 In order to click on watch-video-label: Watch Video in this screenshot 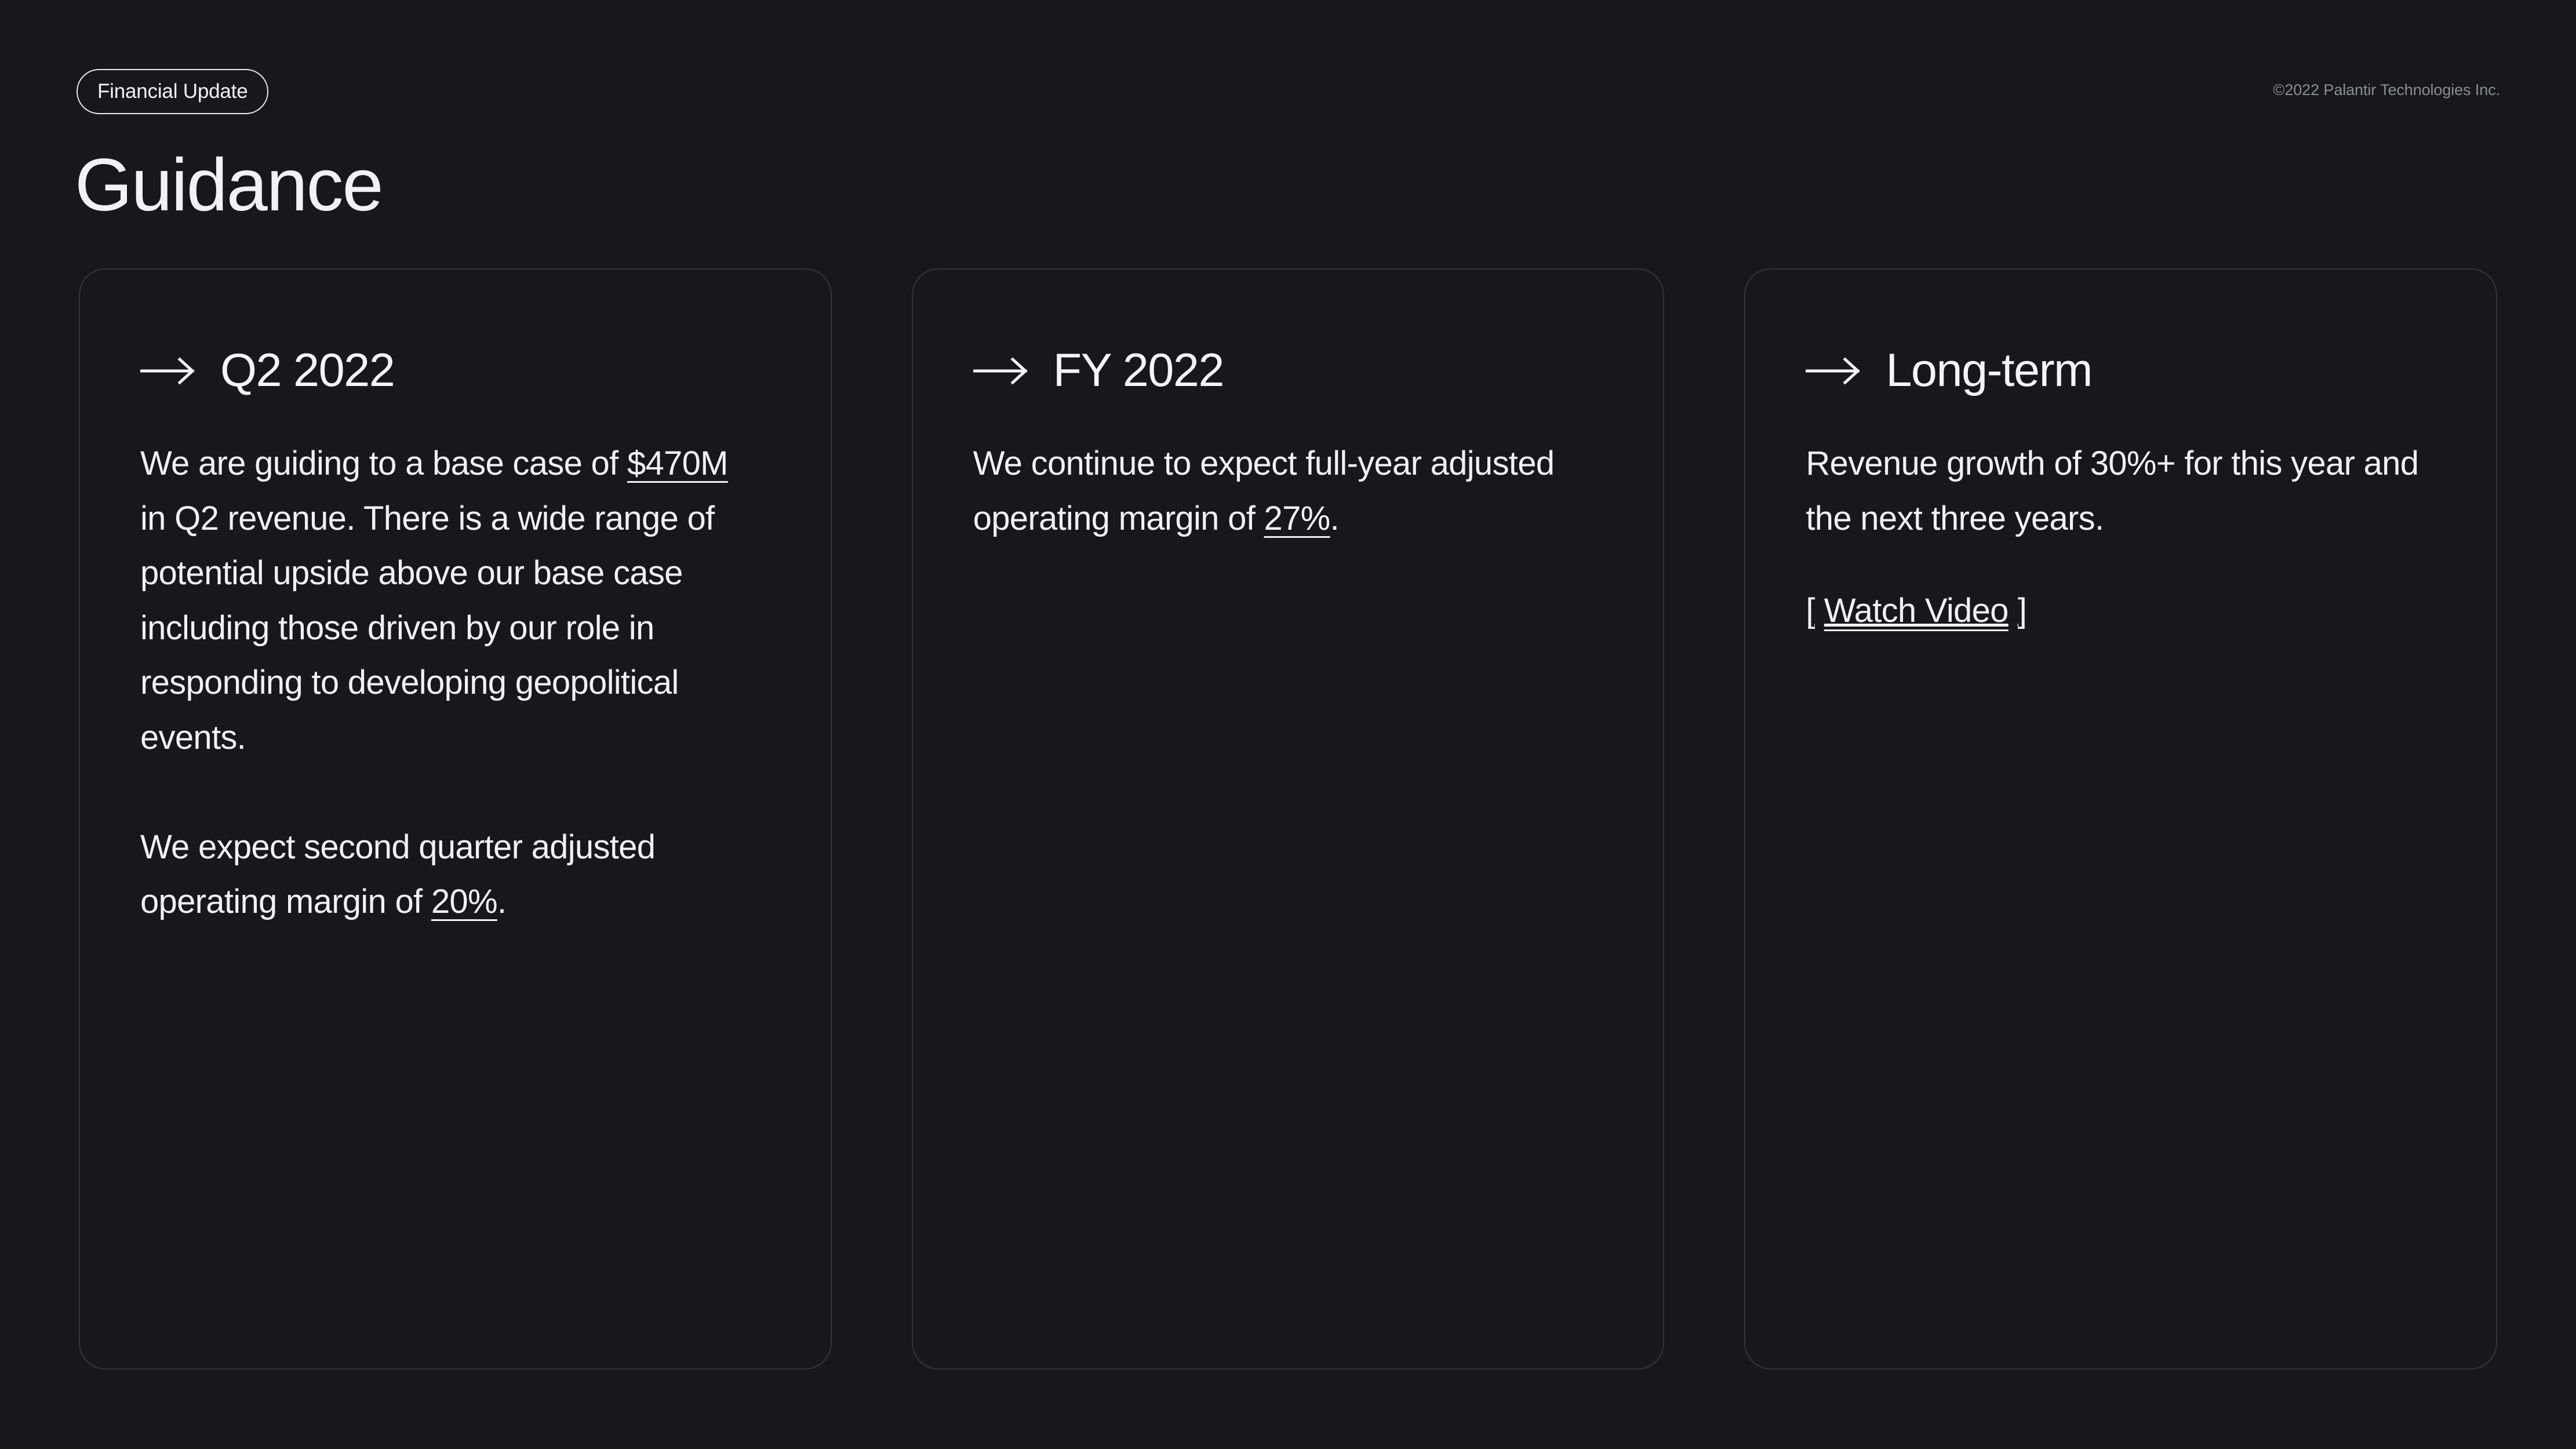, I will do `click(1916, 611)`.